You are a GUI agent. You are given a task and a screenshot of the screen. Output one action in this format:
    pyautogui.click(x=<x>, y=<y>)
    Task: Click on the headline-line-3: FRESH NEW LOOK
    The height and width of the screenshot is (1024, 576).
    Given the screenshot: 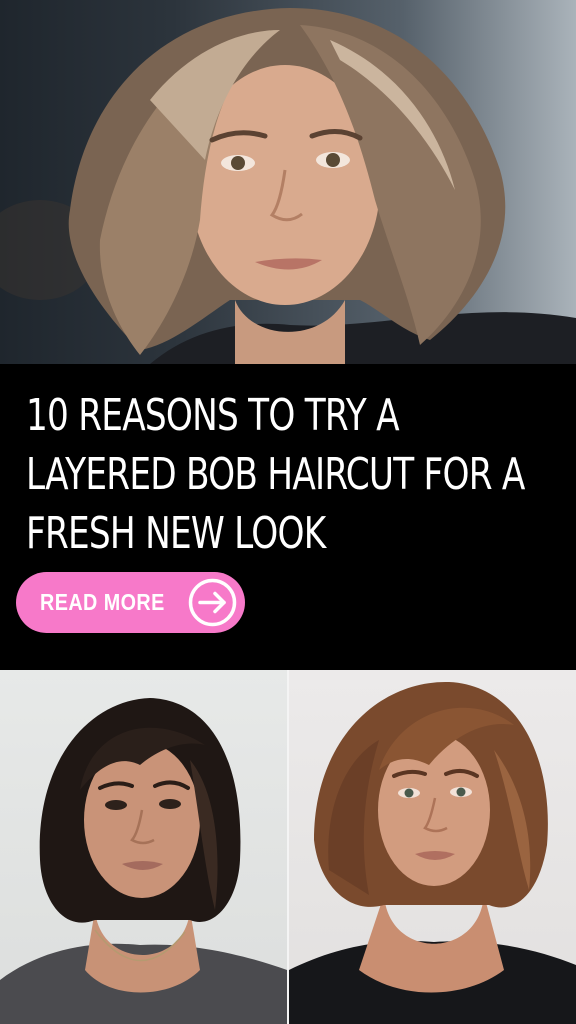 What is the action you would take?
    pyautogui.click(x=176, y=533)
    